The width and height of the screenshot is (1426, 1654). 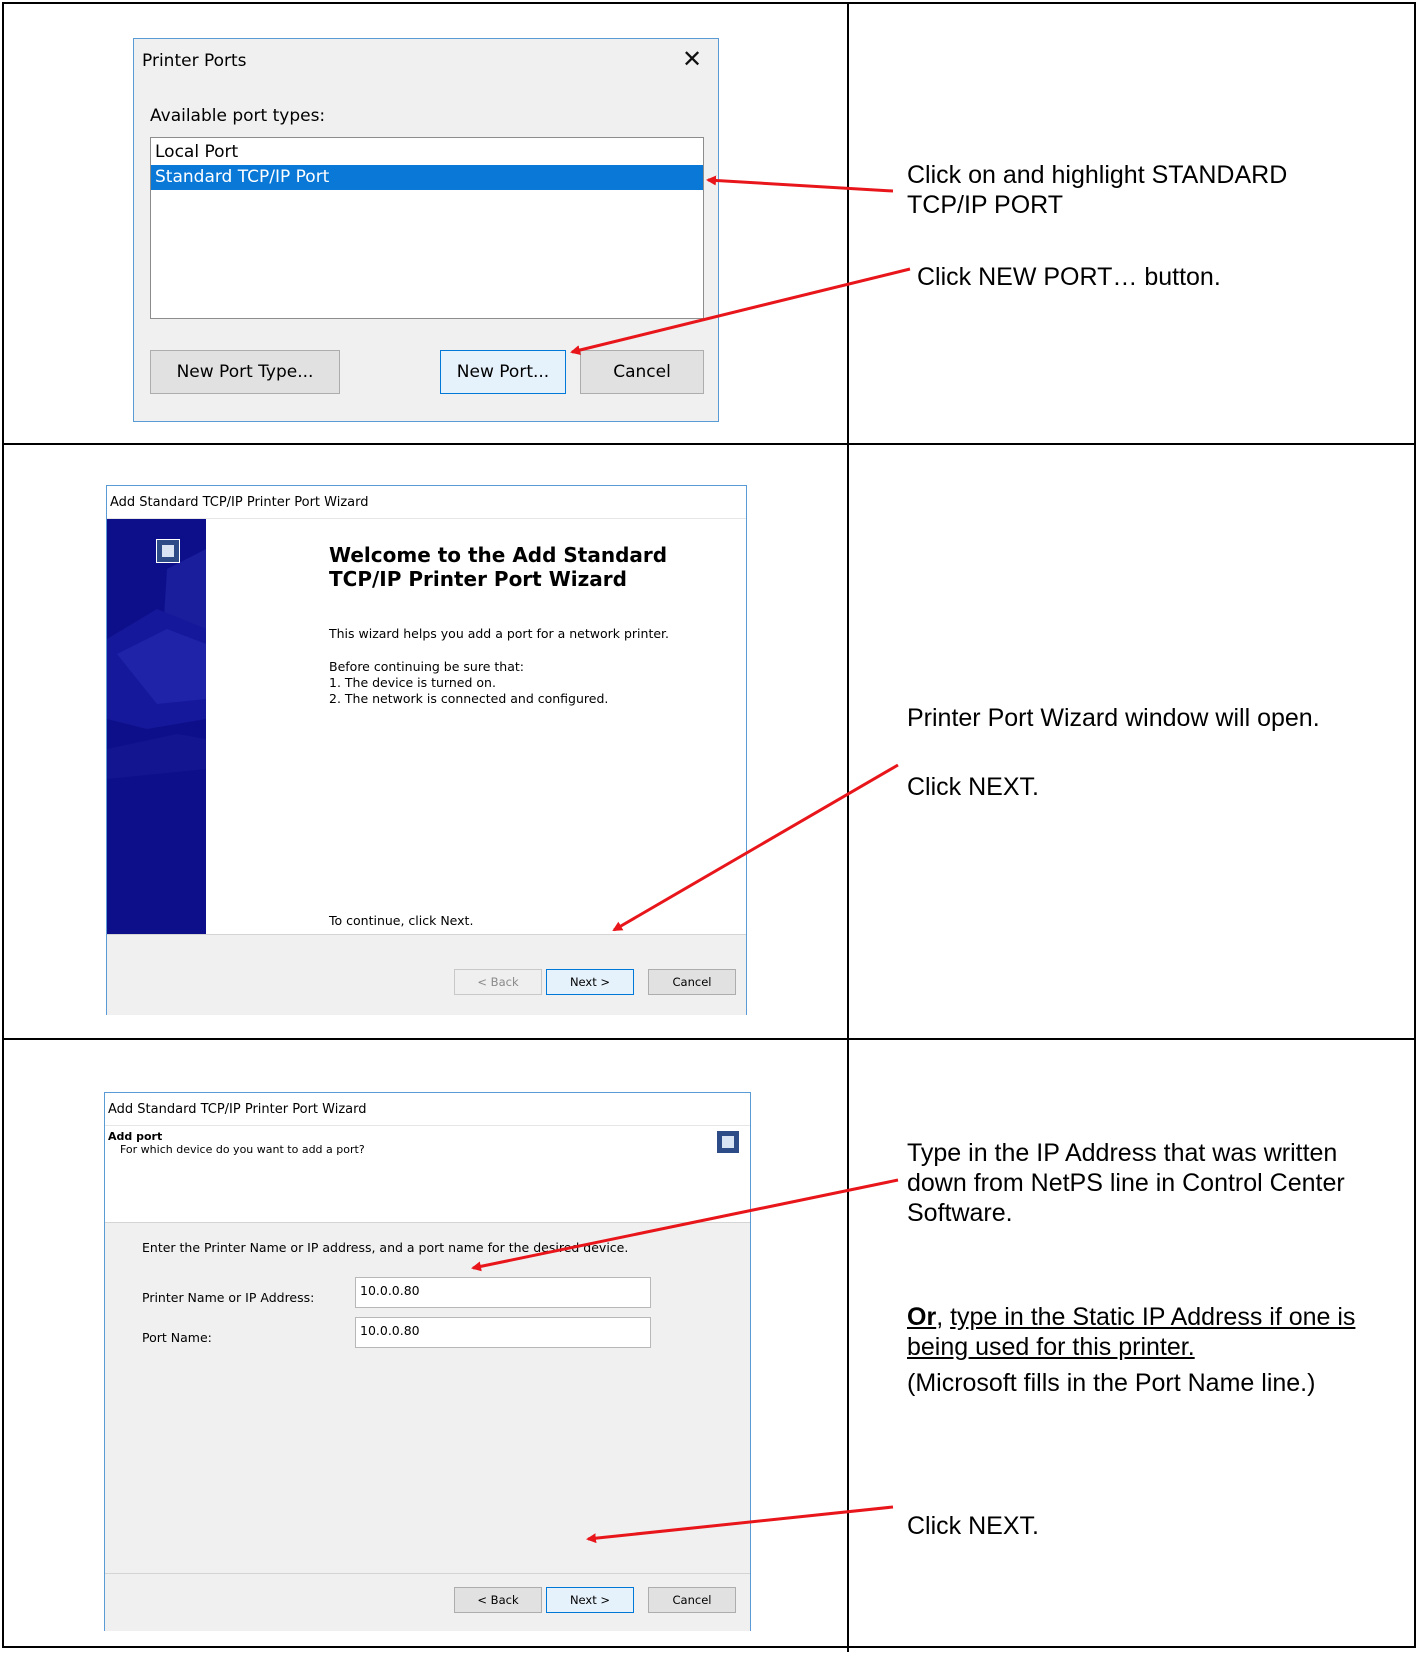 What do you see at coordinates (692, 59) in the screenshot?
I see `close-icon: ✕` at bounding box center [692, 59].